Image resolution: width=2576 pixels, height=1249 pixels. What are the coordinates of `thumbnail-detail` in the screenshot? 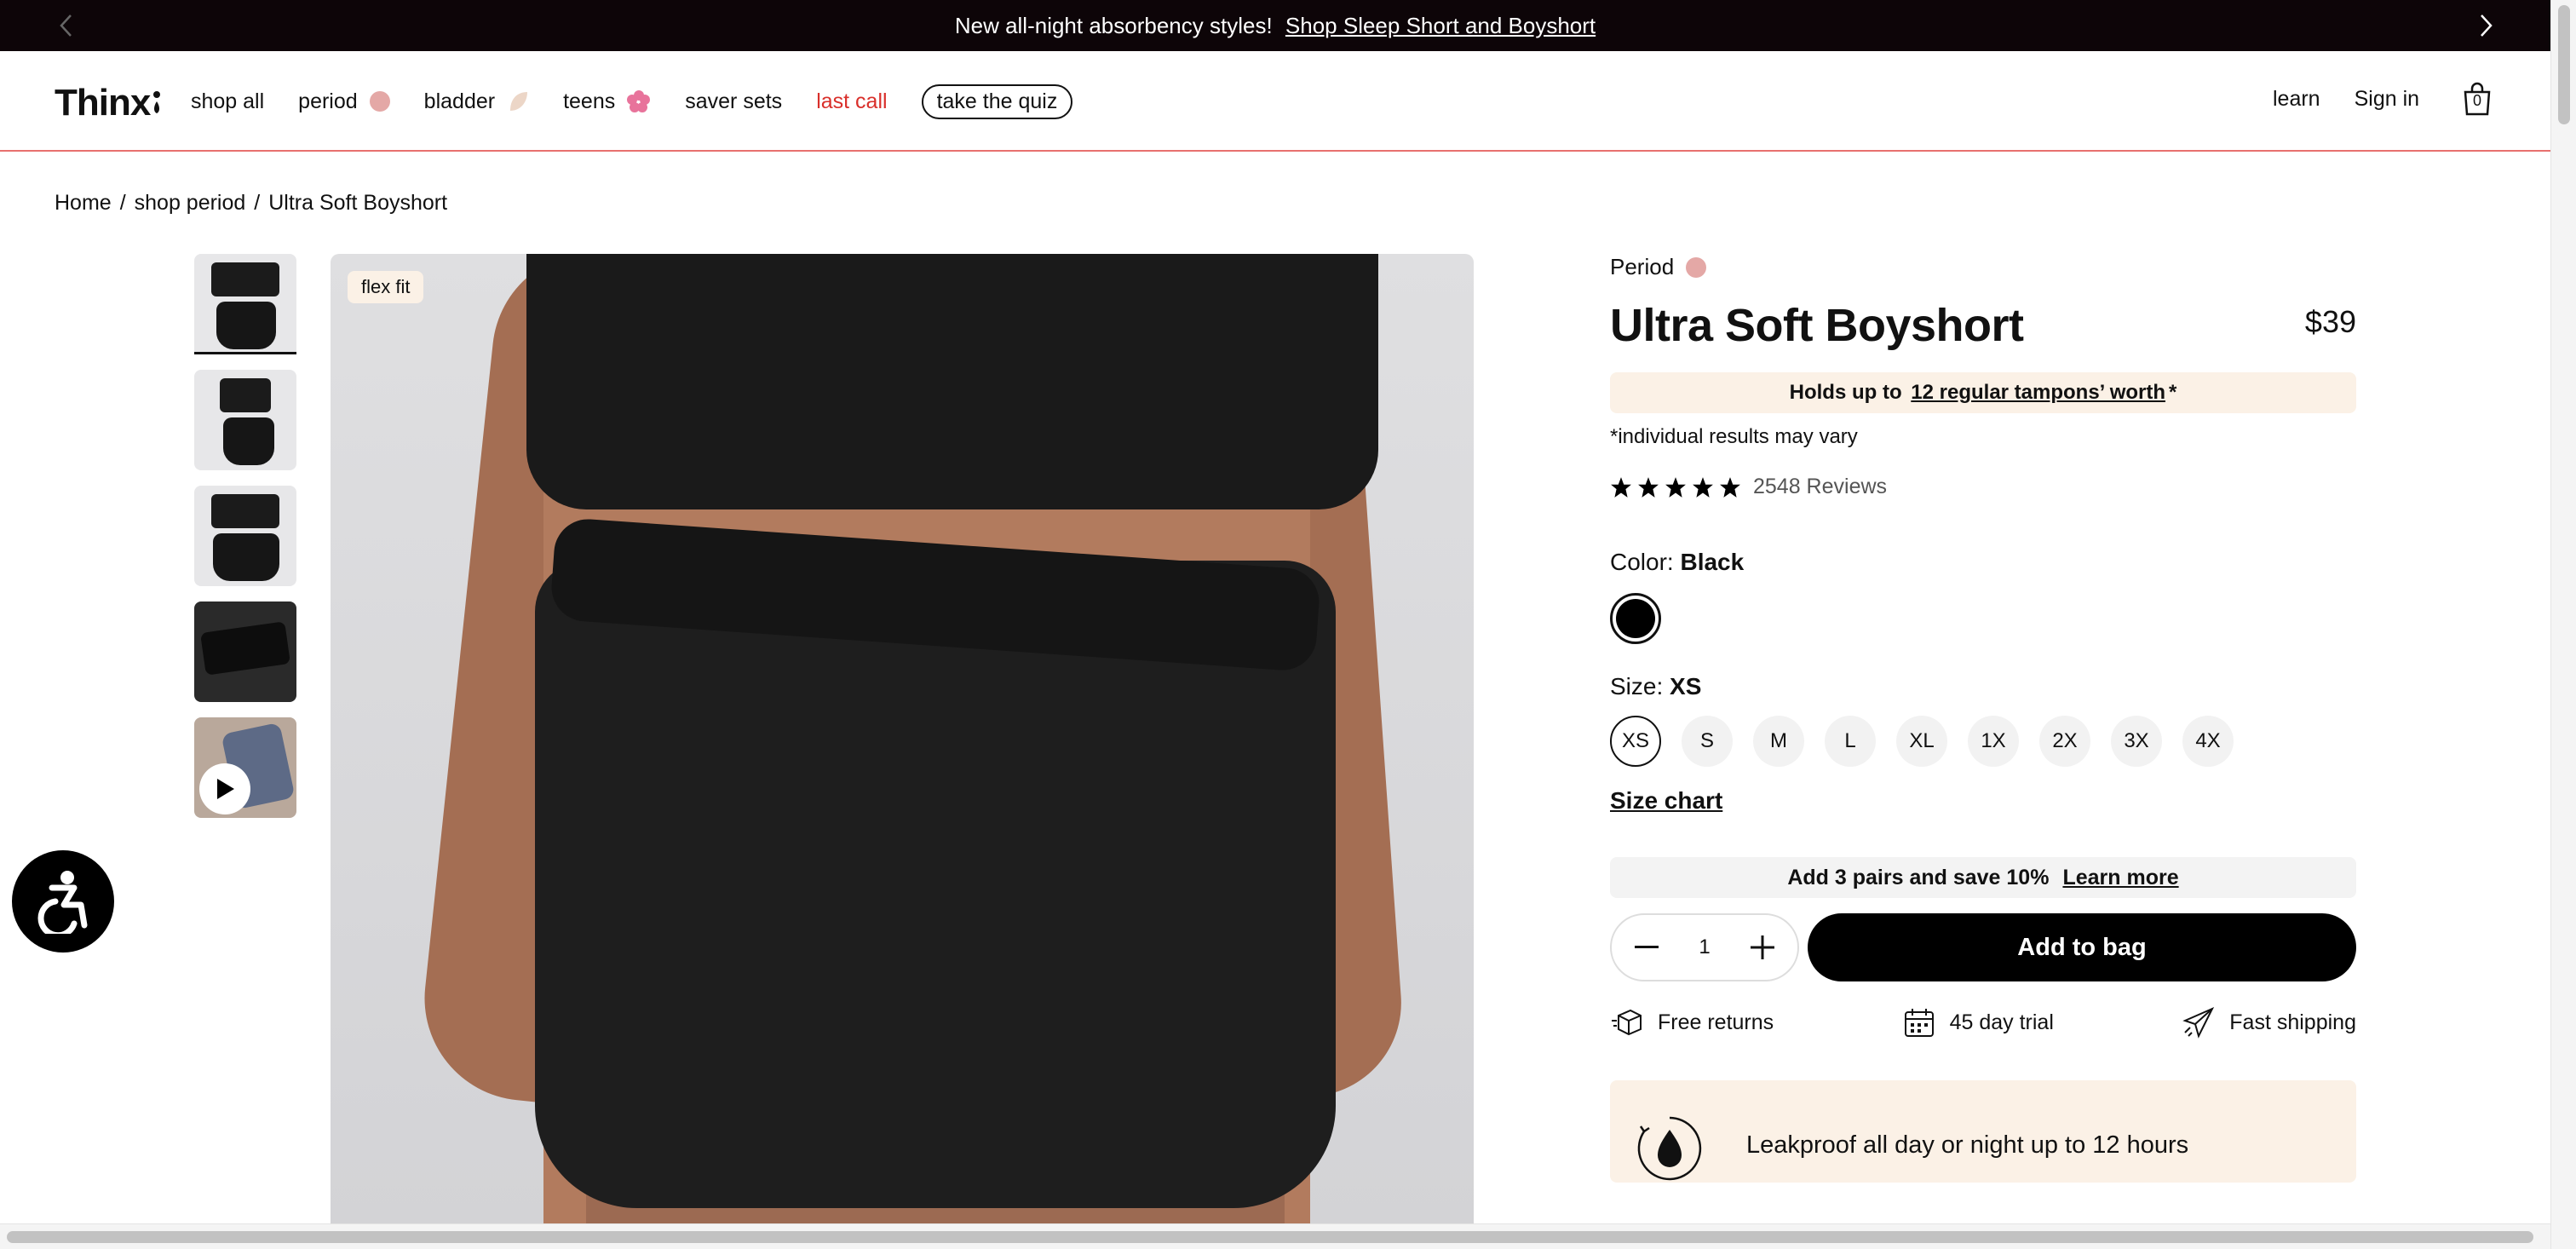 It's located at (245, 651).